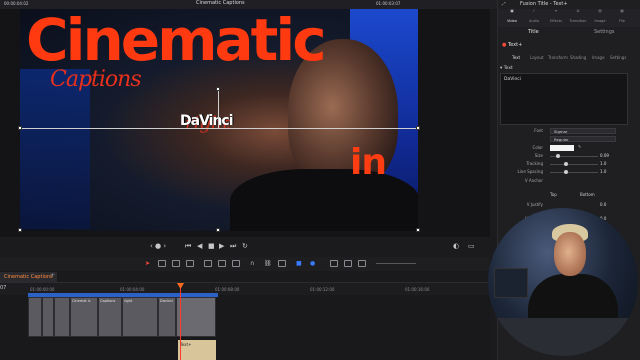 The image size is (640, 360). What do you see at coordinates (603, 163) in the screenshot?
I see `tracking-value: 1.0` at bounding box center [603, 163].